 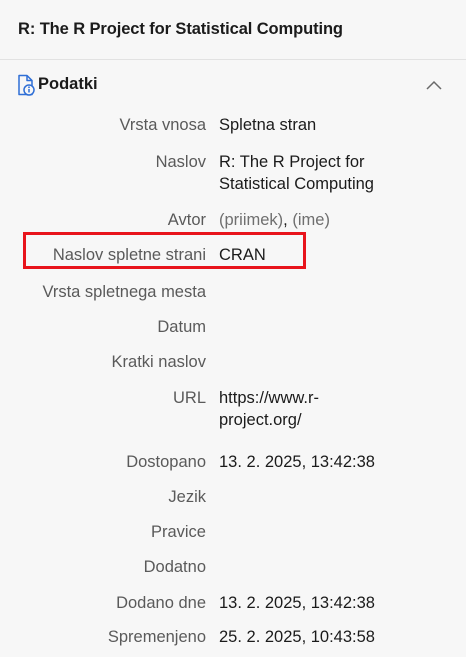 I want to click on accessed-value: 13. 2. 2025, 13:42:38, so click(x=334, y=462).